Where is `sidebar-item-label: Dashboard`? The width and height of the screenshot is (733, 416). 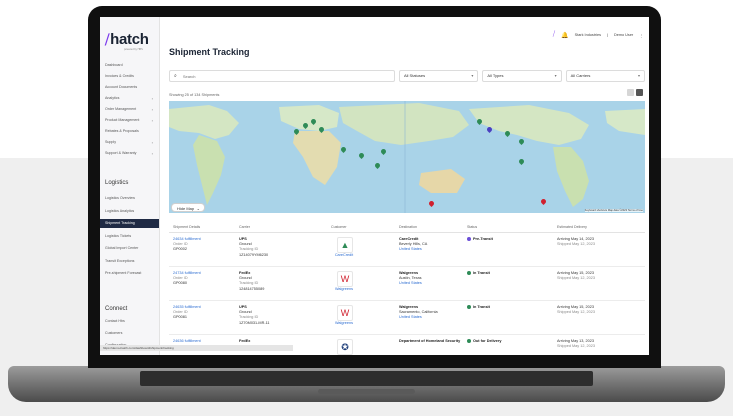
sidebar-item-label: Dashboard is located at coordinates (114, 65).